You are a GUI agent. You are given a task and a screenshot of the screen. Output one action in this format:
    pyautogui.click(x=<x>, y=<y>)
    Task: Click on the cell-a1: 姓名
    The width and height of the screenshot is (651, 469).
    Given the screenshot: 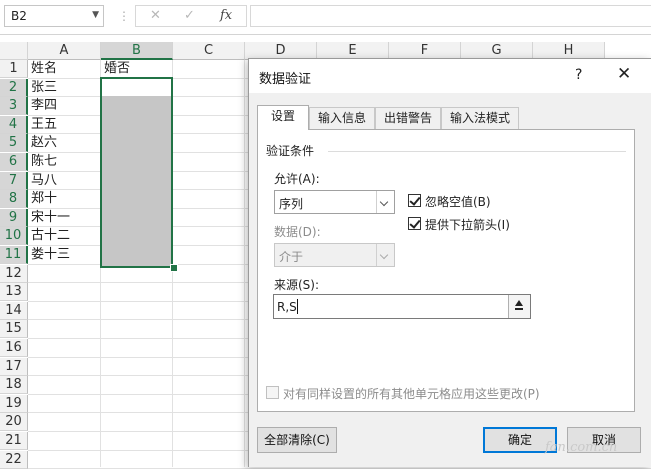 What is the action you would take?
    pyautogui.click(x=42, y=69)
    